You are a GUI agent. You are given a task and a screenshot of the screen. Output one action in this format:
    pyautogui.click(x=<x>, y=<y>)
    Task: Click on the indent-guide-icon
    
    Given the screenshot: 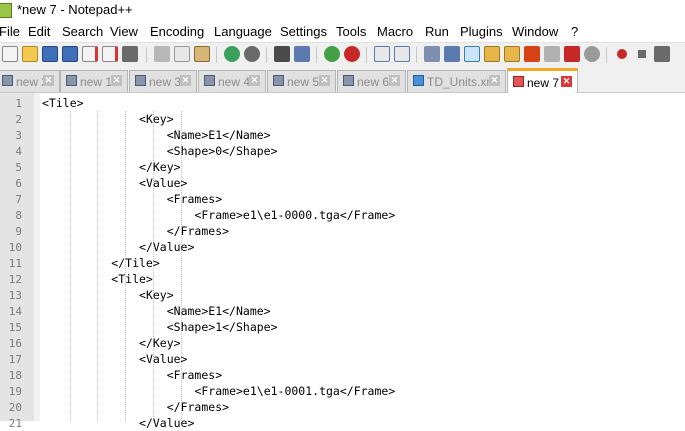 What is the action you would take?
    pyautogui.click(x=472, y=54)
    